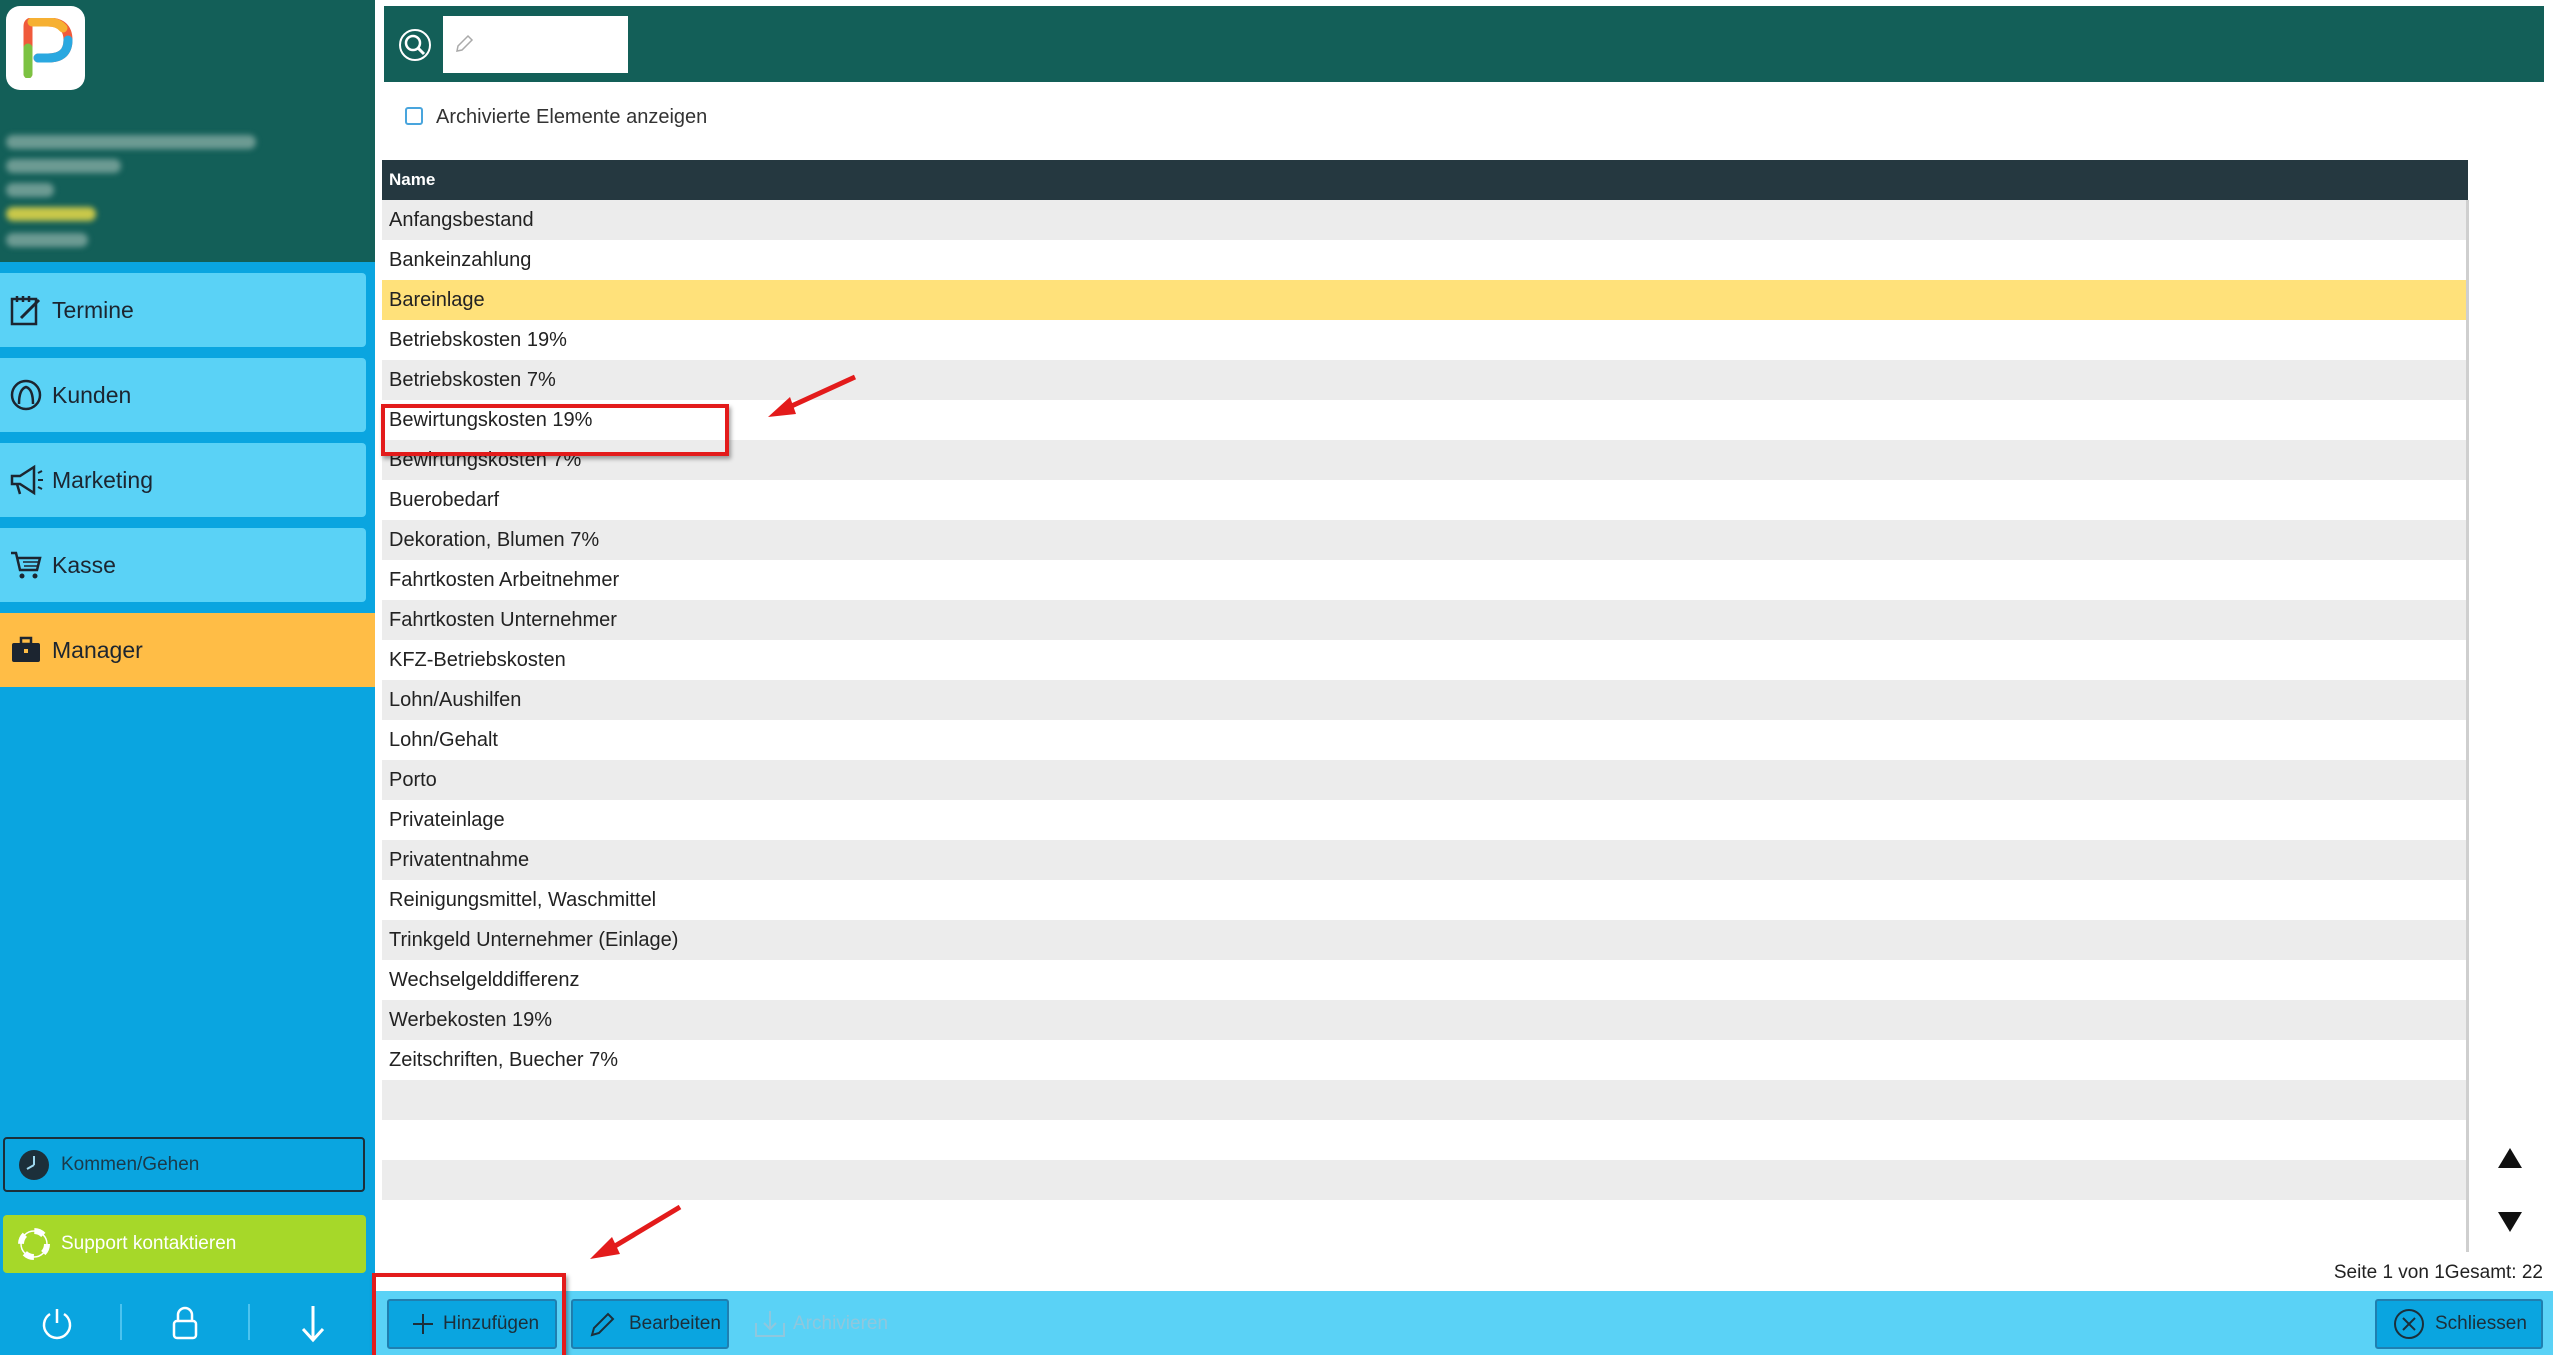  Describe the element at coordinates (185, 1323) in the screenshot. I see `lock-icon` at that location.